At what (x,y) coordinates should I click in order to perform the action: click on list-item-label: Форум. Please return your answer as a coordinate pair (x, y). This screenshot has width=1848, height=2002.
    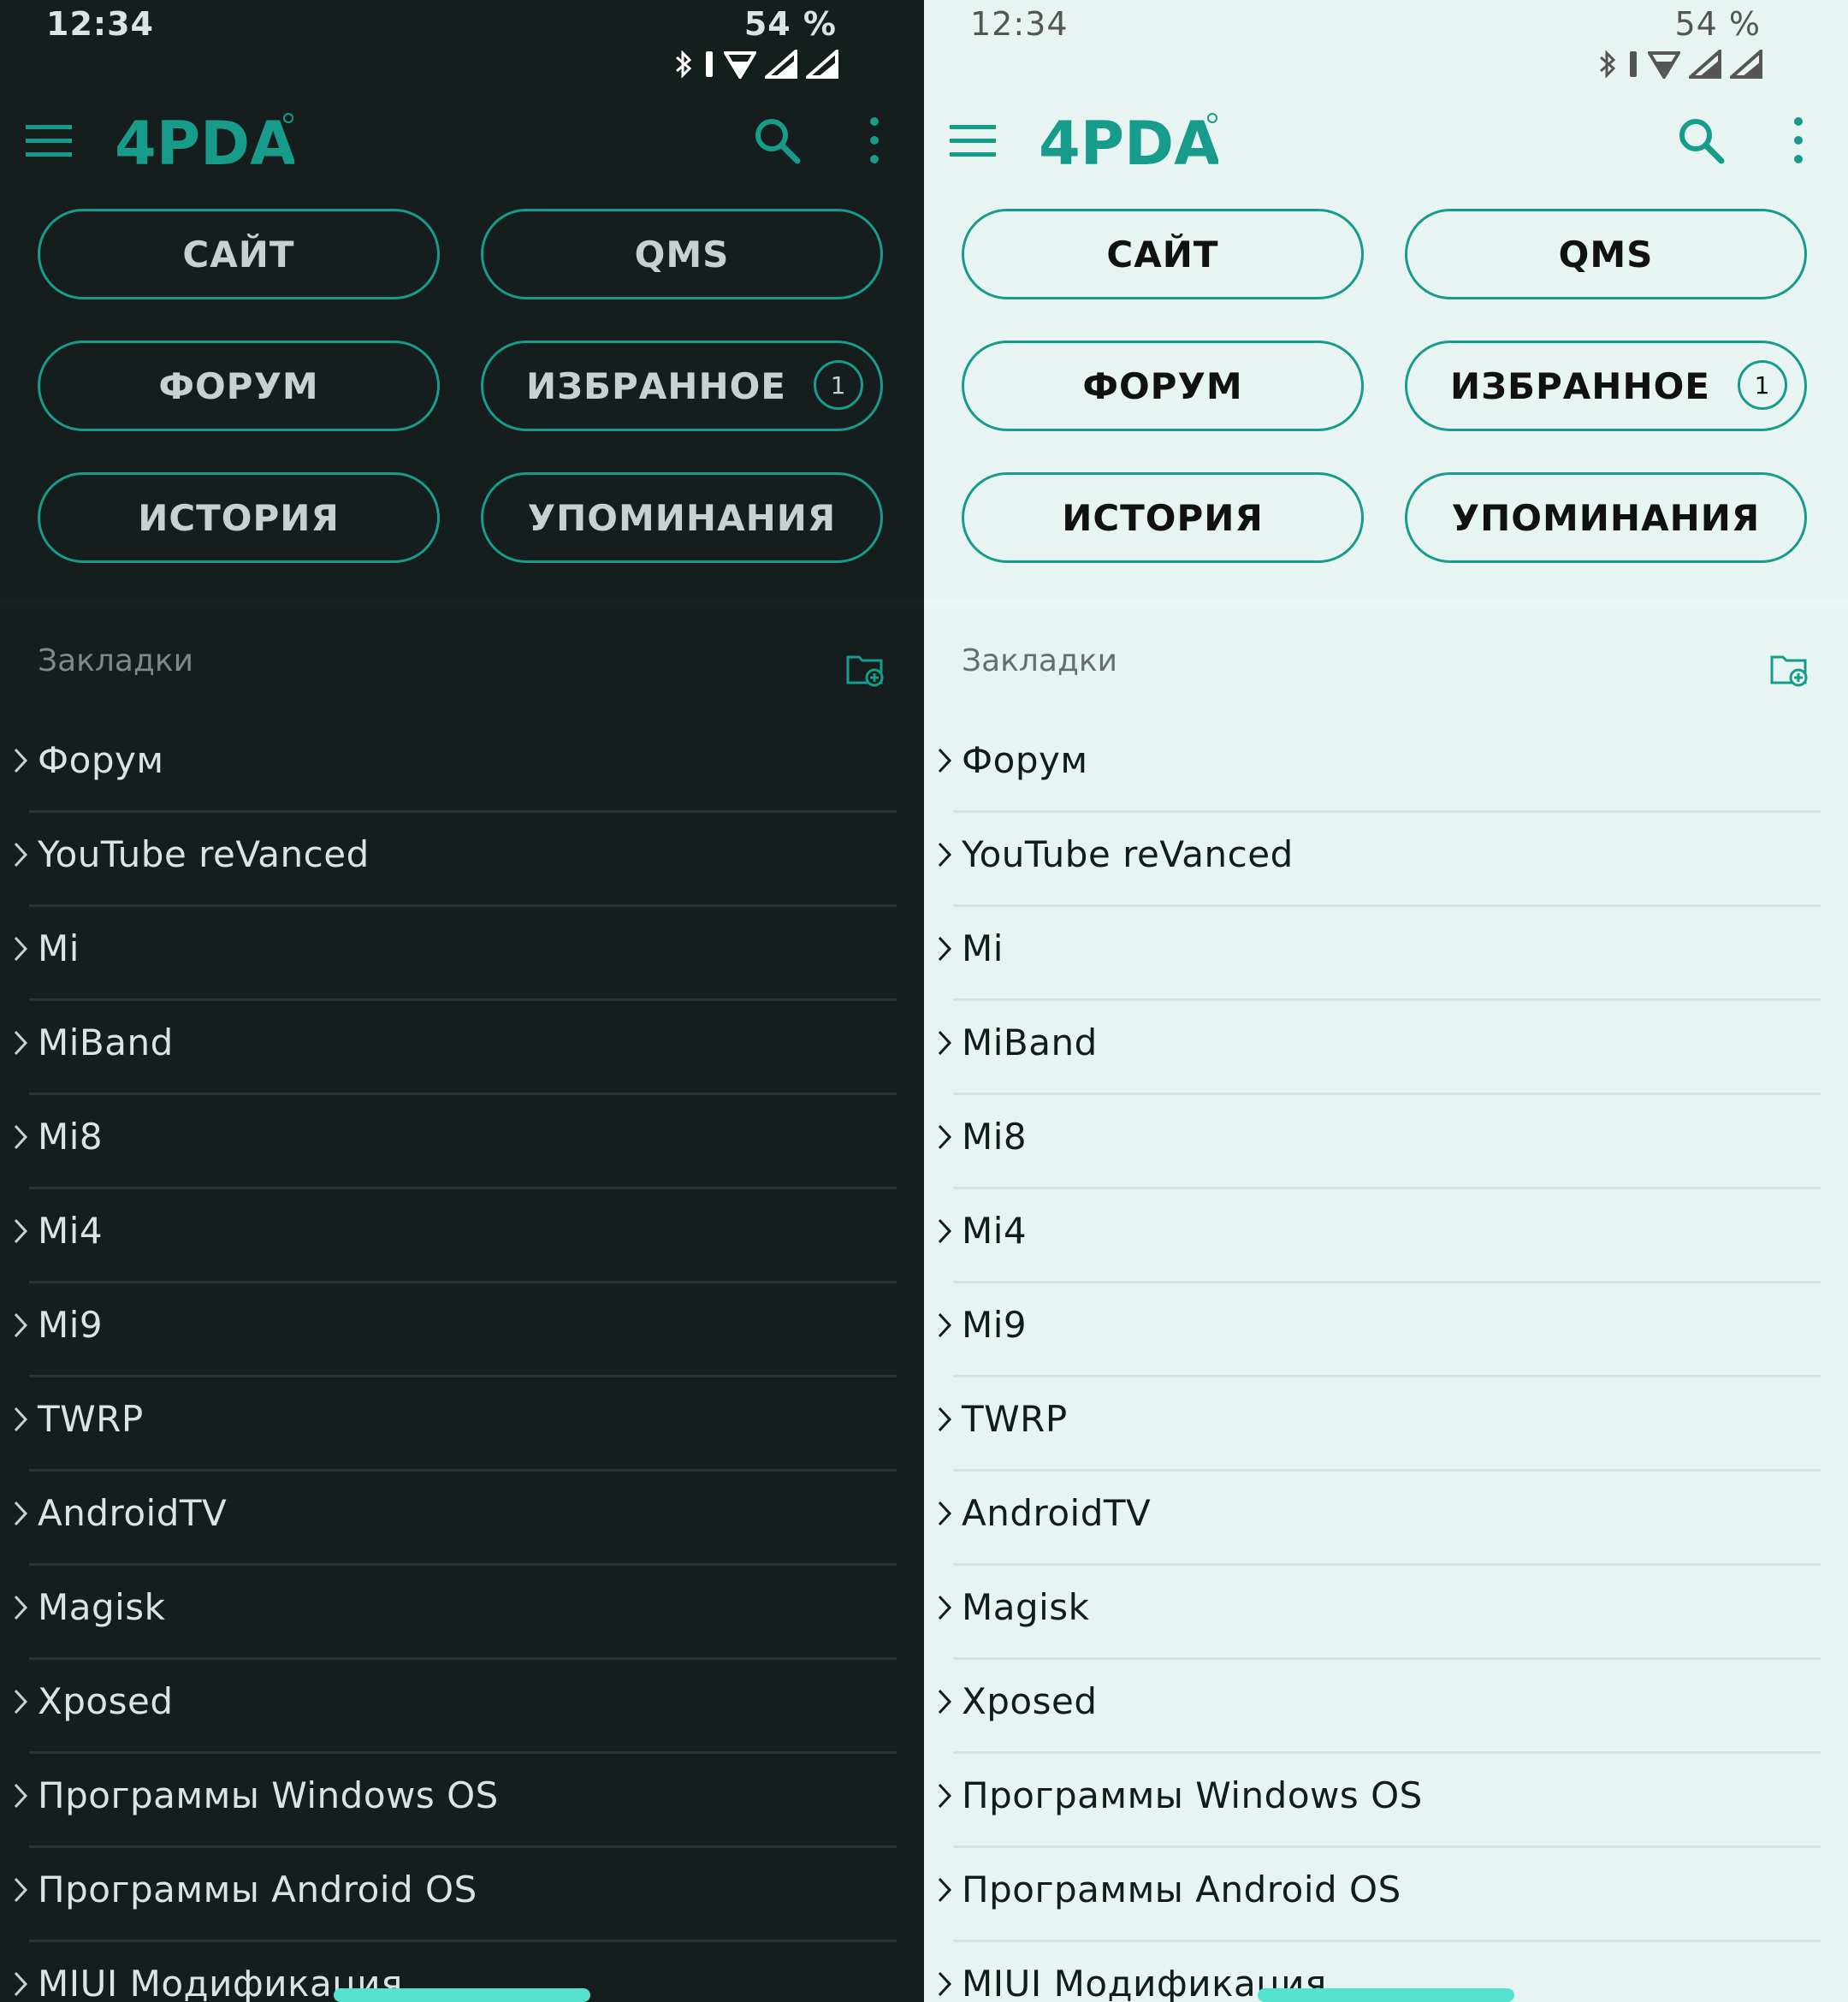
    Looking at the image, I should click on (1025, 760).